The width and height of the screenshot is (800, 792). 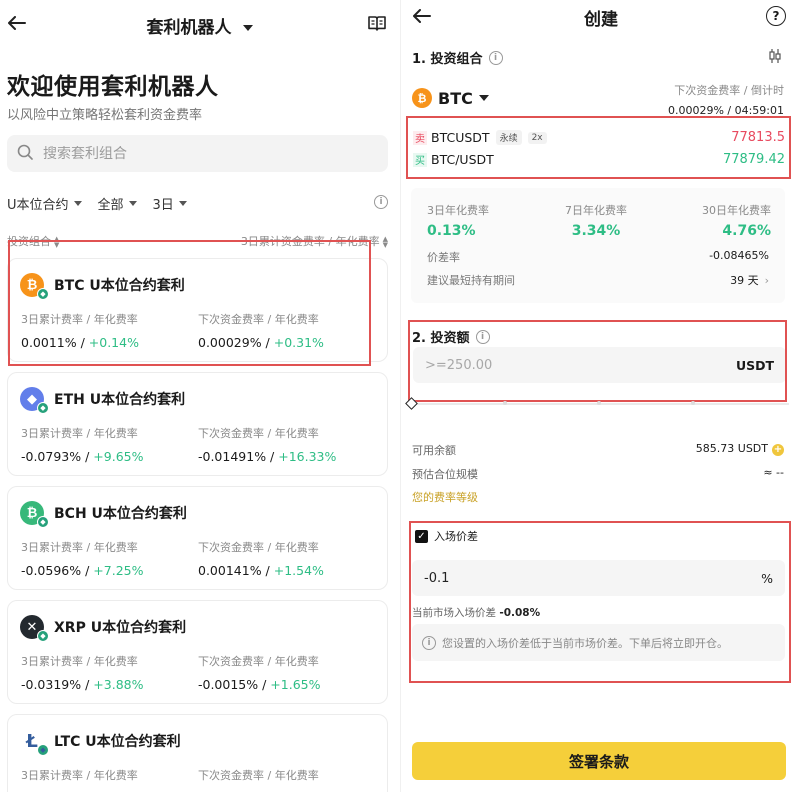 I want to click on highlight-box, so click(x=598, y=147).